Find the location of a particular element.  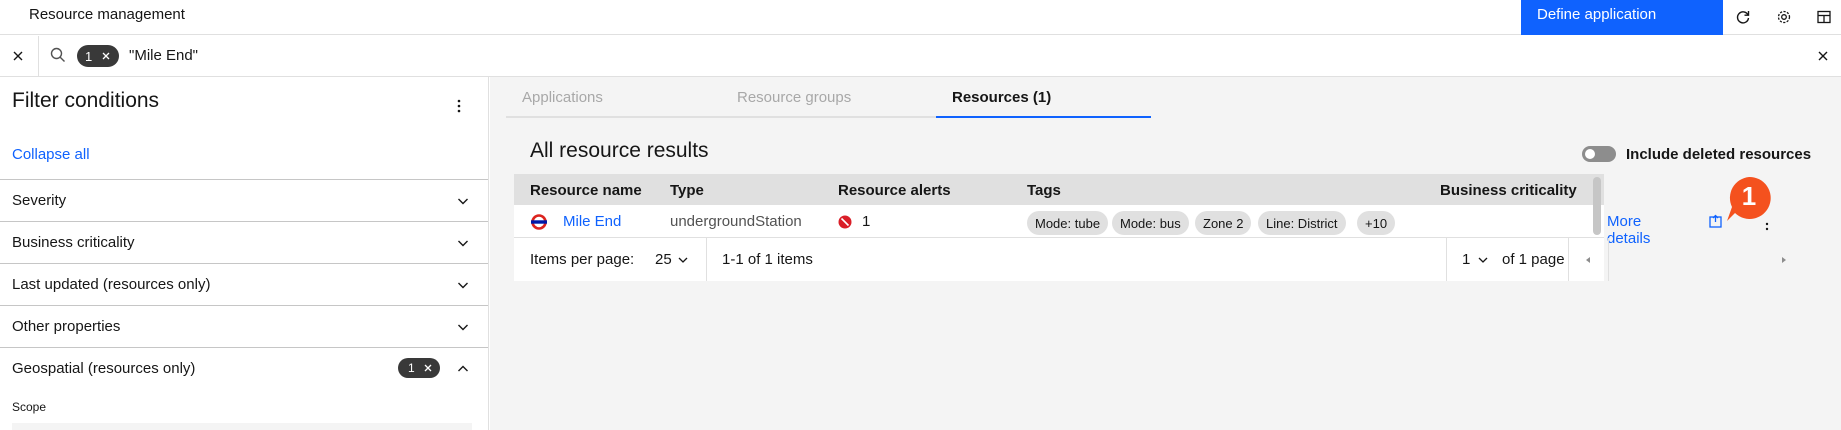

filter-label: Severity is located at coordinates (39, 200).